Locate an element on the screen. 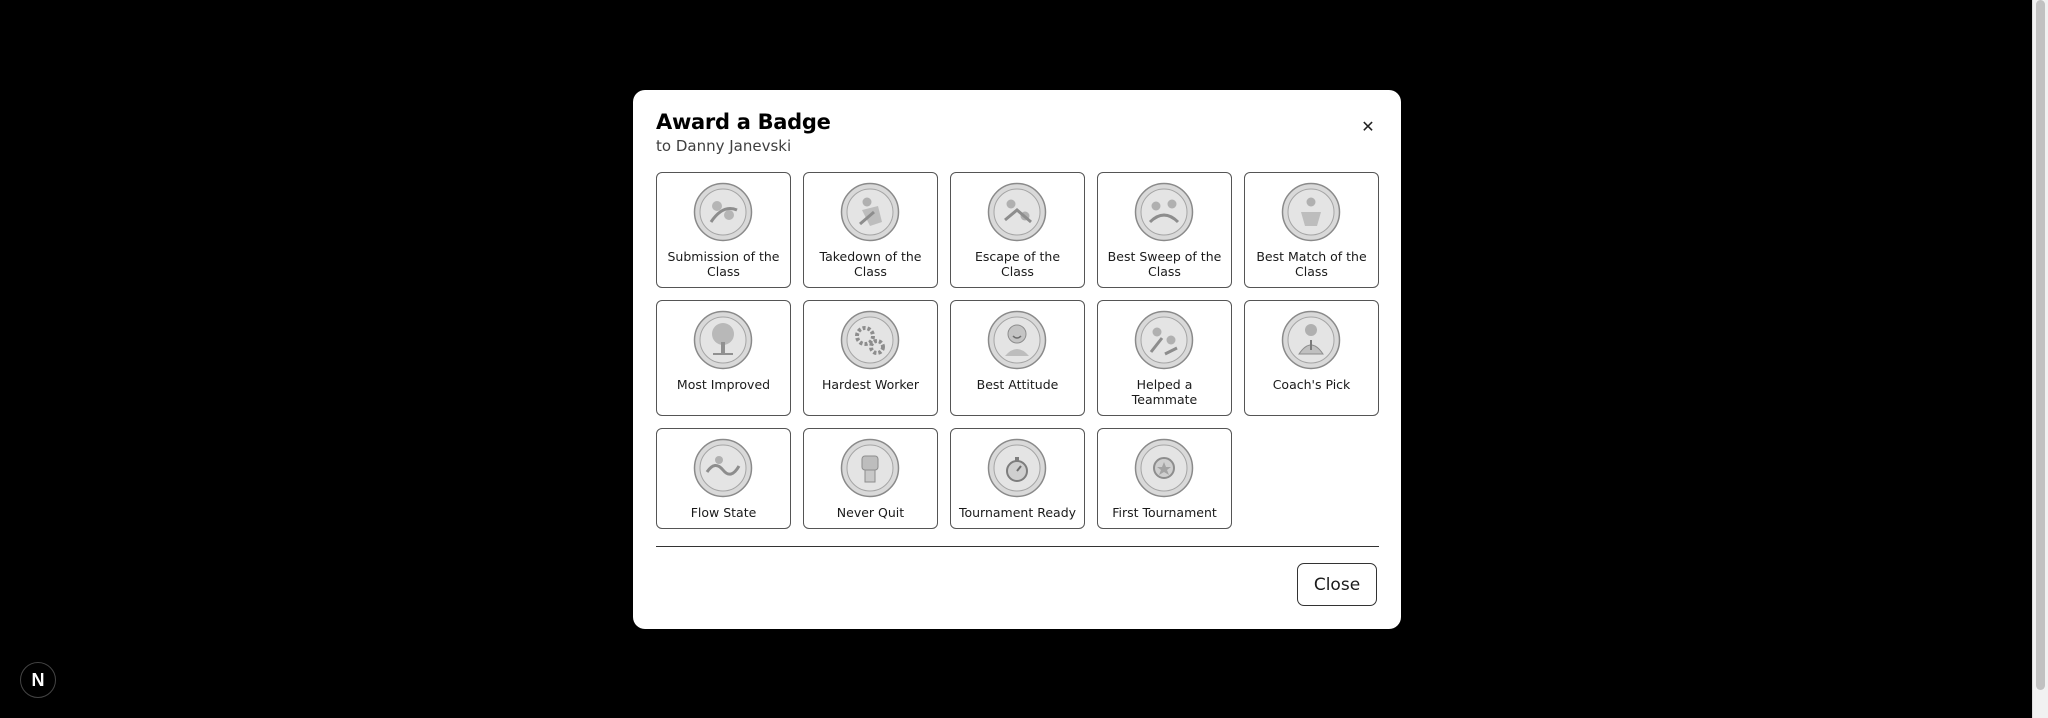 The width and height of the screenshot is (2048, 718). badge-option: First Tournament is located at coordinates (1164, 478).